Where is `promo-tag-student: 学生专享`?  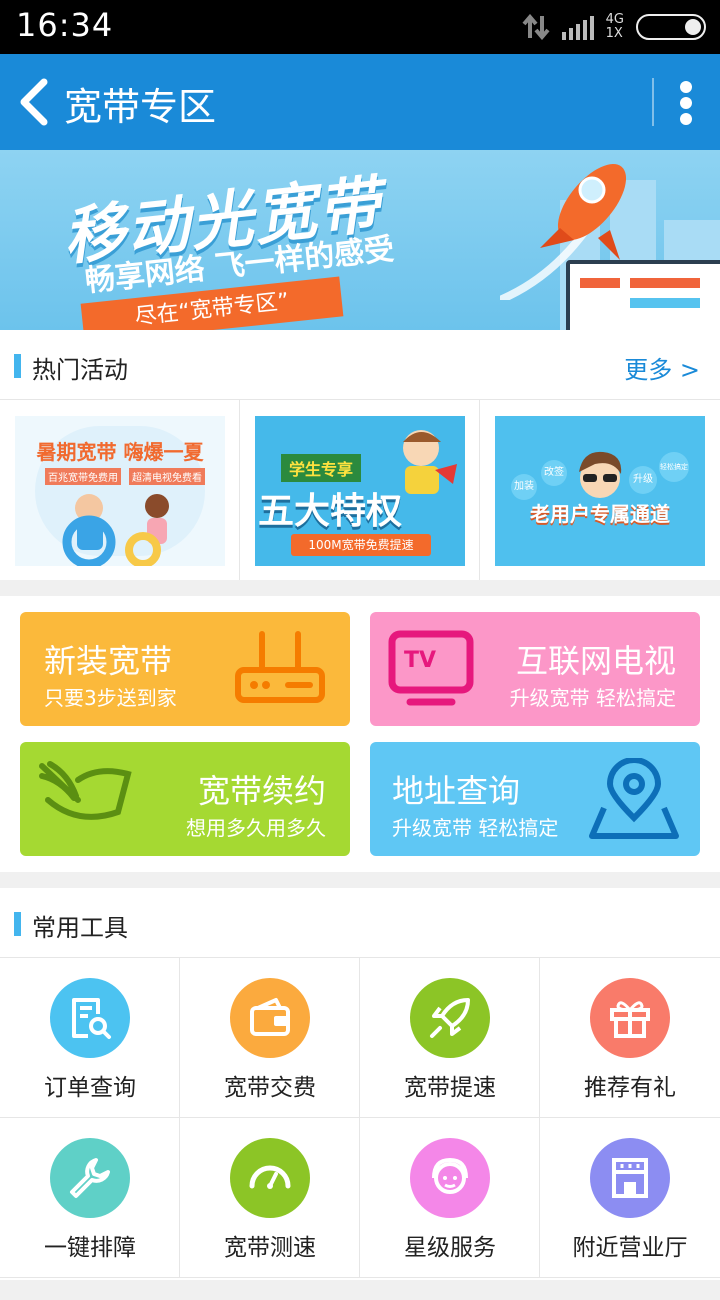
promo-tag-student: 学生专享 is located at coordinates (321, 468).